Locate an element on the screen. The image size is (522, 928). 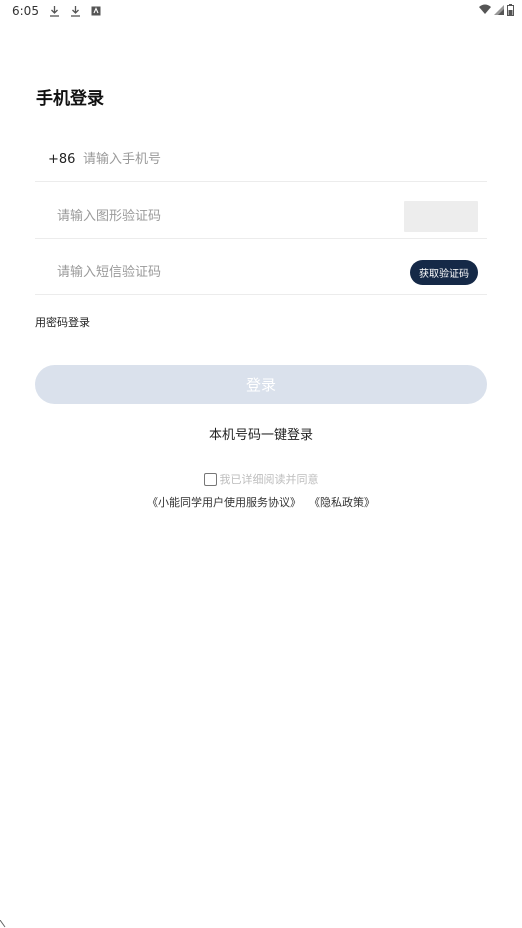
one-click-login-link: 本机号码一键登录 is located at coordinates (261, 433).